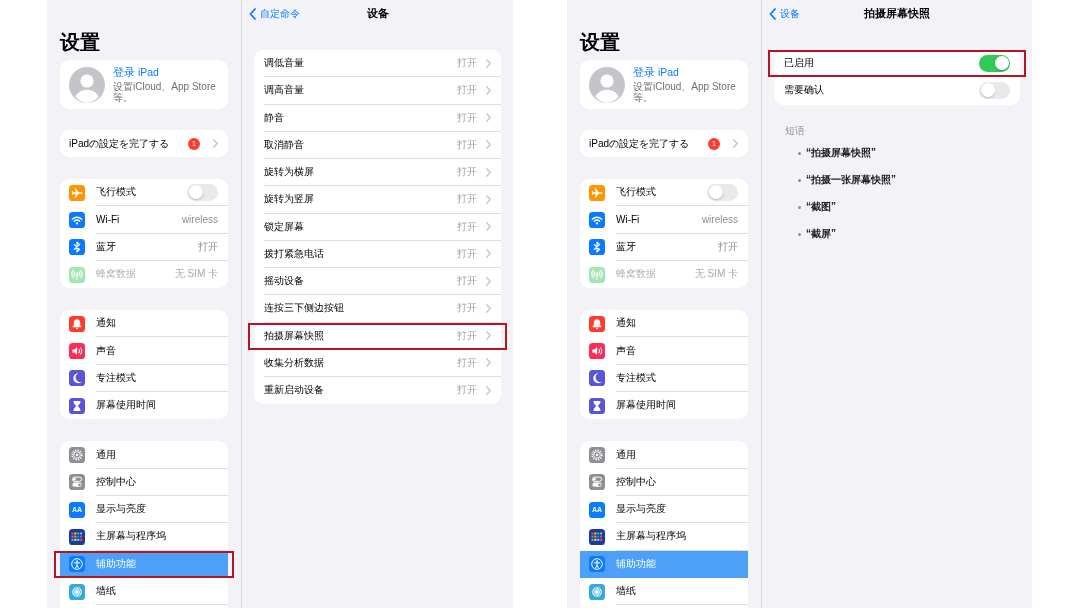  What do you see at coordinates (851, 180) in the screenshot?
I see `phrase-text: “拍摄一张屏幕快照”` at bounding box center [851, 180].